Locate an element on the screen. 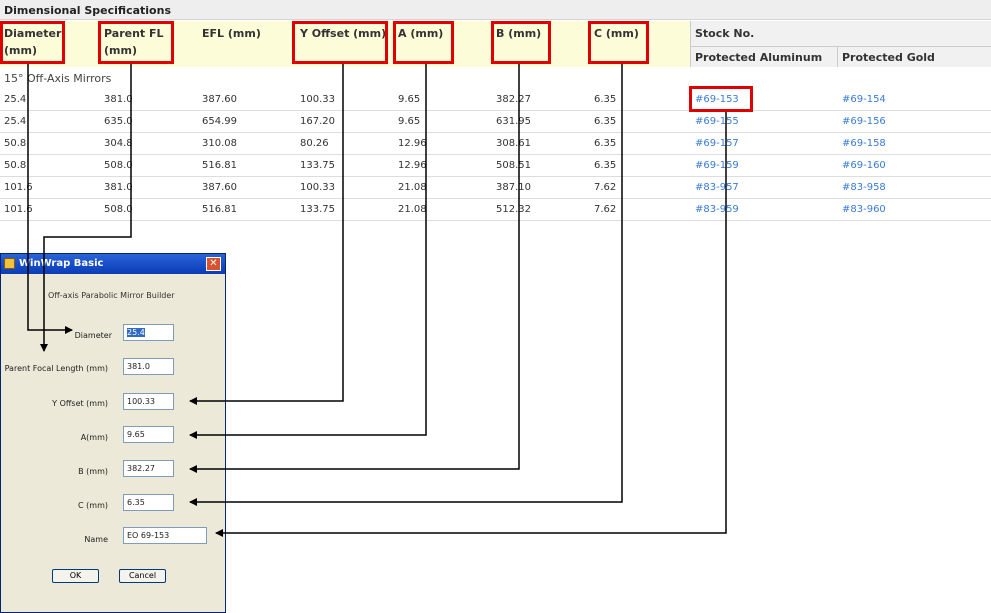  arrow-diameter is located at coordinates (50, 199).